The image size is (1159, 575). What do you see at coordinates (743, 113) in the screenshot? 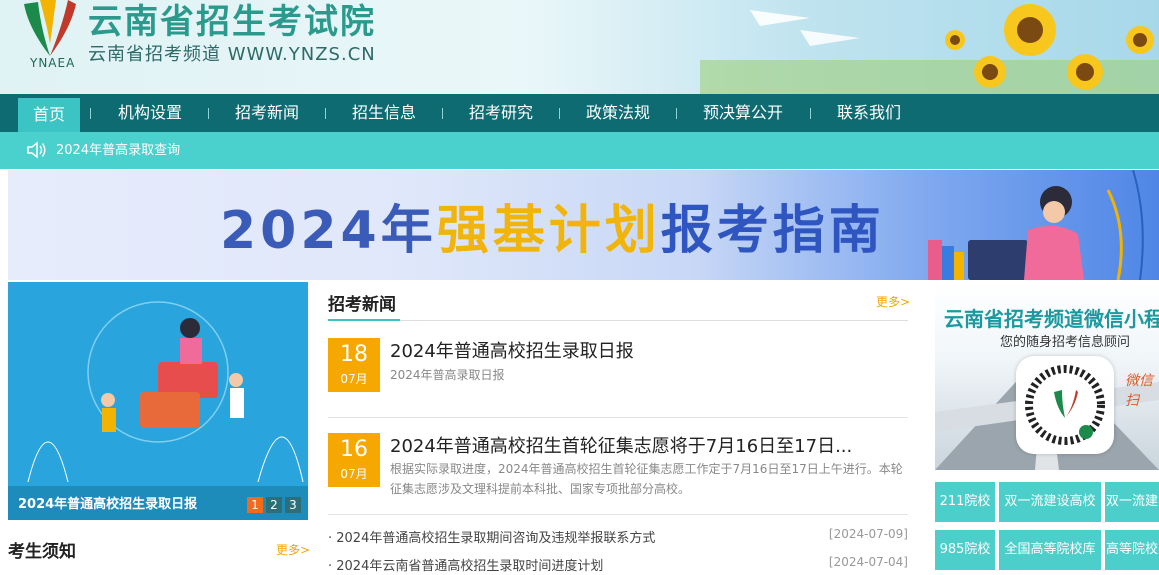
I see `nav-budget-disclosure: 预决算公开` at bounding box center [743, 113].